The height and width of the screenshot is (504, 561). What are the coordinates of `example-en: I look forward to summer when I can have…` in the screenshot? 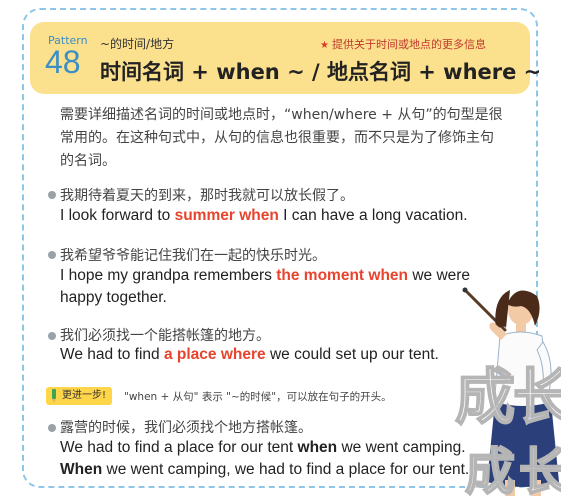 It's located at (280, 216).